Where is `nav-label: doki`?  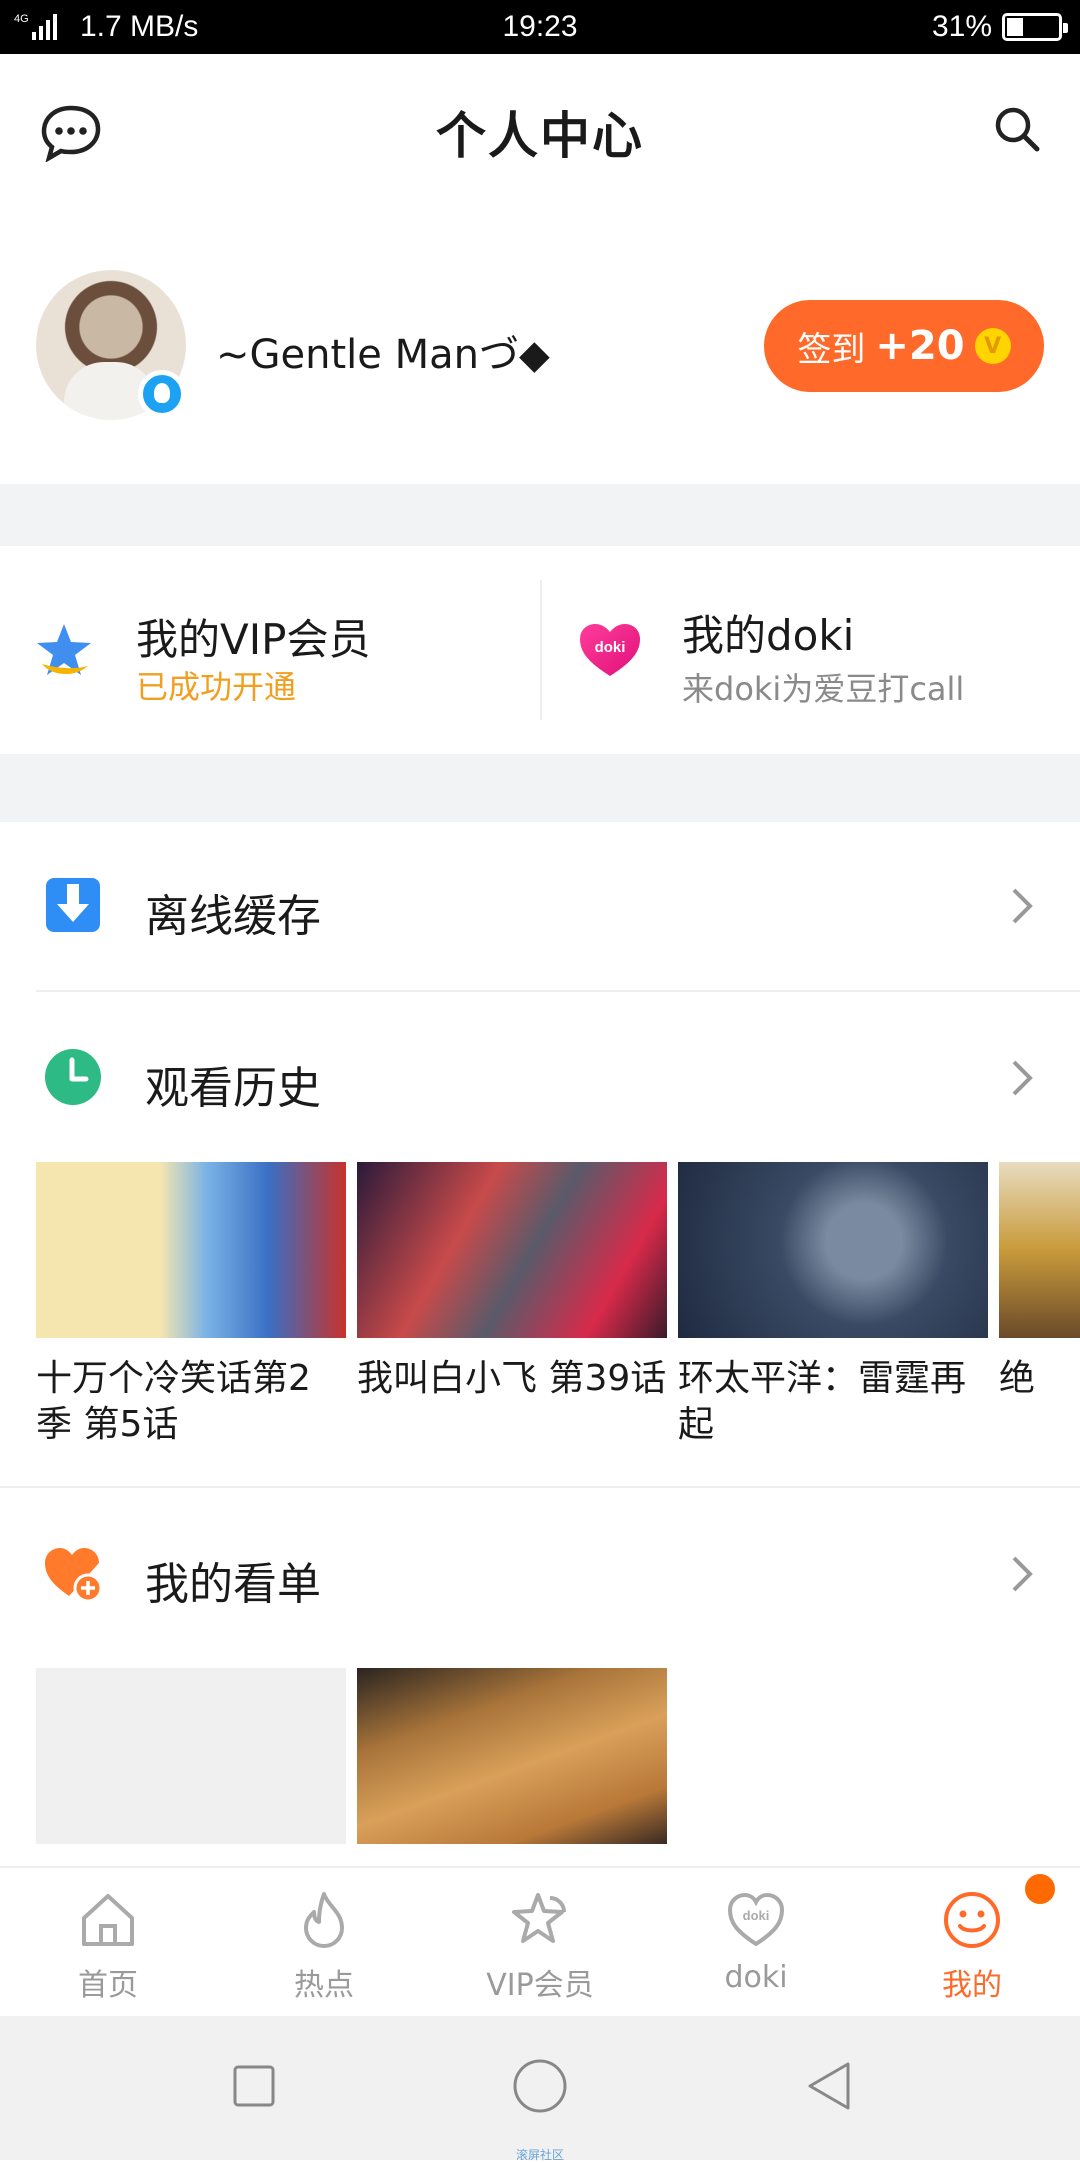
nav-label: doki is located at coordinates (756, 1977).